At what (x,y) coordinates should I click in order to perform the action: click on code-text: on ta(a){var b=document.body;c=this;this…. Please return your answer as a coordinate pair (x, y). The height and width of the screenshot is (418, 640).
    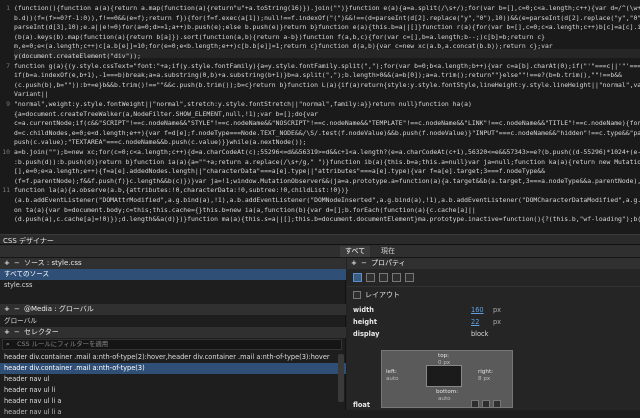
    Looking at the image, I should click on (245, 209).